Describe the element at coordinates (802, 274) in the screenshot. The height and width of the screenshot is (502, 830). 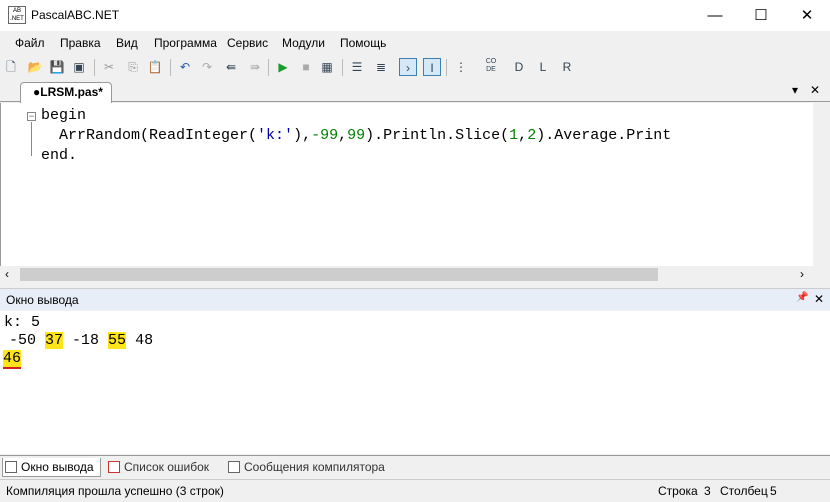
I see `scroll-right-icon: ›` at that location.